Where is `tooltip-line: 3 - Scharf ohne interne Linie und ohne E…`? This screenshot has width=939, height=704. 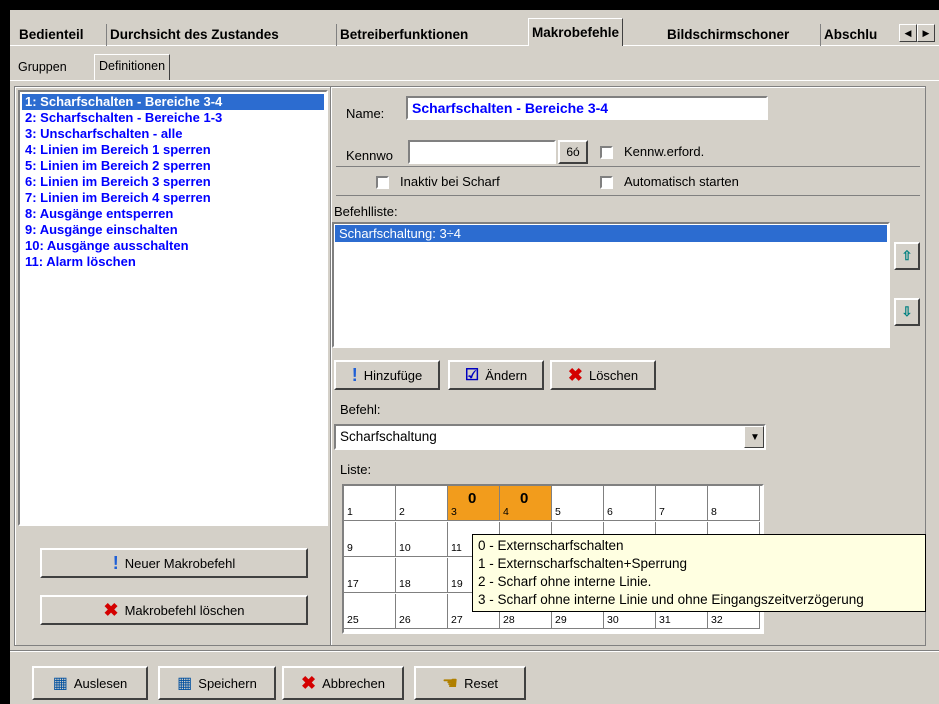 tooltip-line: 3 - Scharf ohne interne Linie und ohne E… is located at coordinates (671, 599).